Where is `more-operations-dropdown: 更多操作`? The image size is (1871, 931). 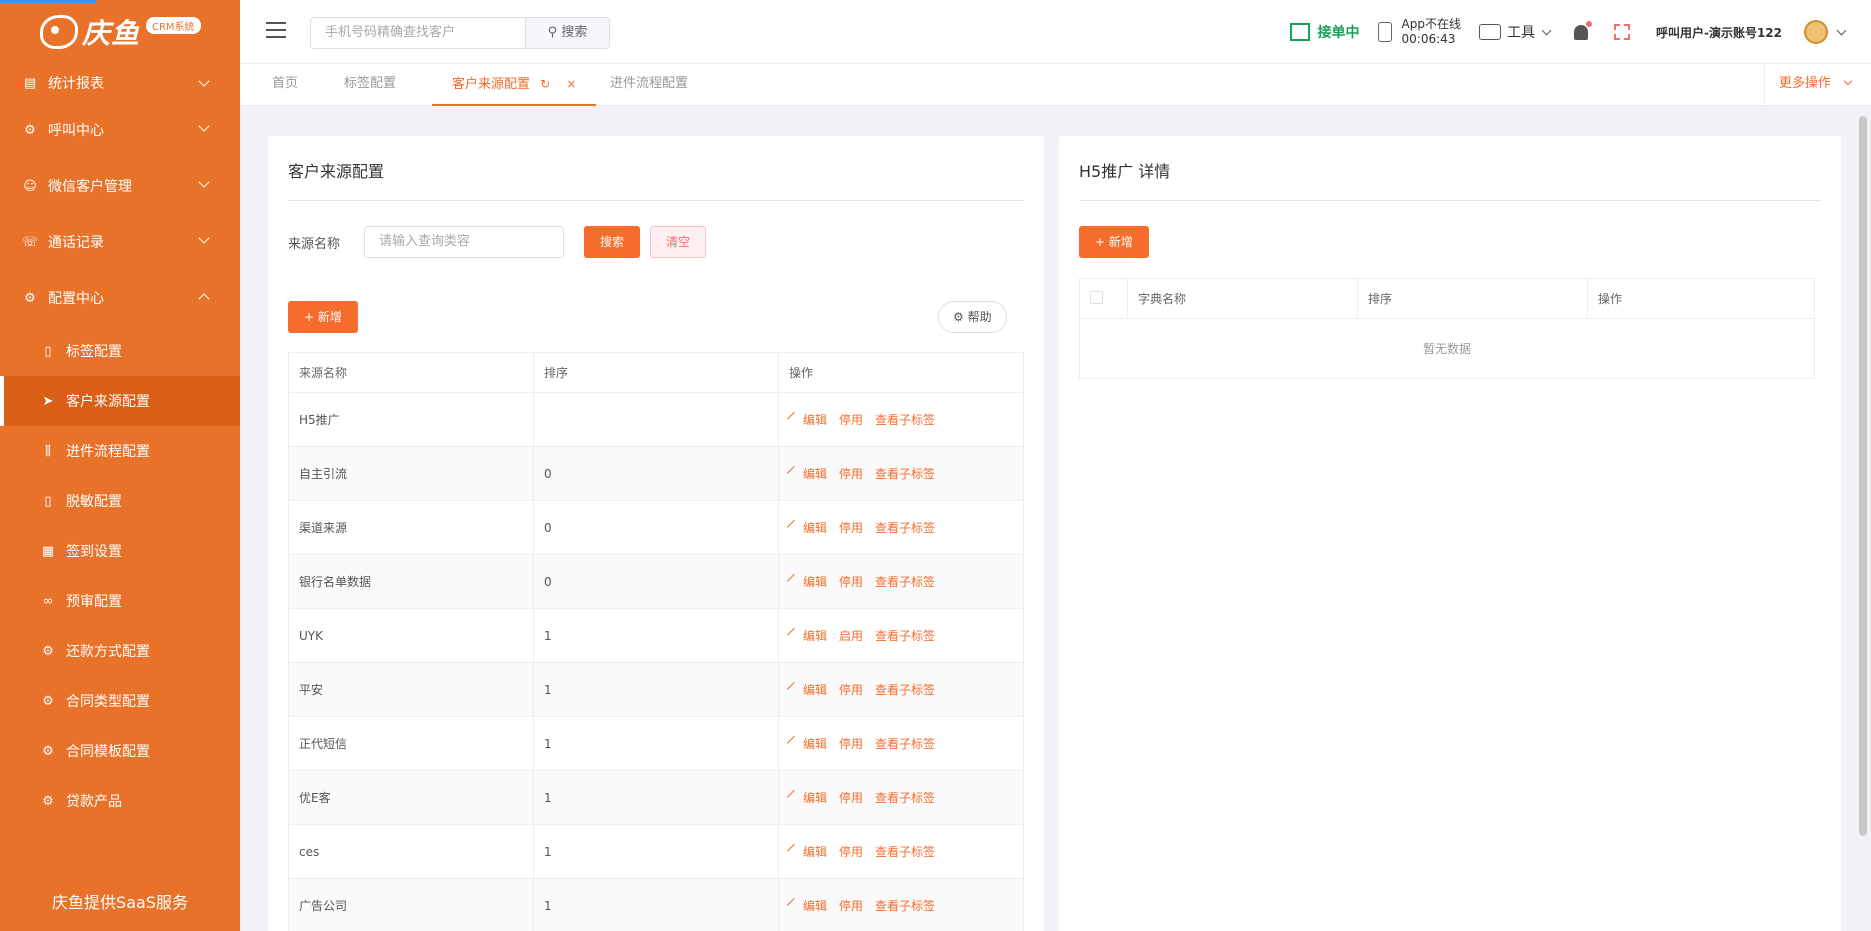 more-operations-dropdown: 更多操作 is located at coordinates (1808, 85).